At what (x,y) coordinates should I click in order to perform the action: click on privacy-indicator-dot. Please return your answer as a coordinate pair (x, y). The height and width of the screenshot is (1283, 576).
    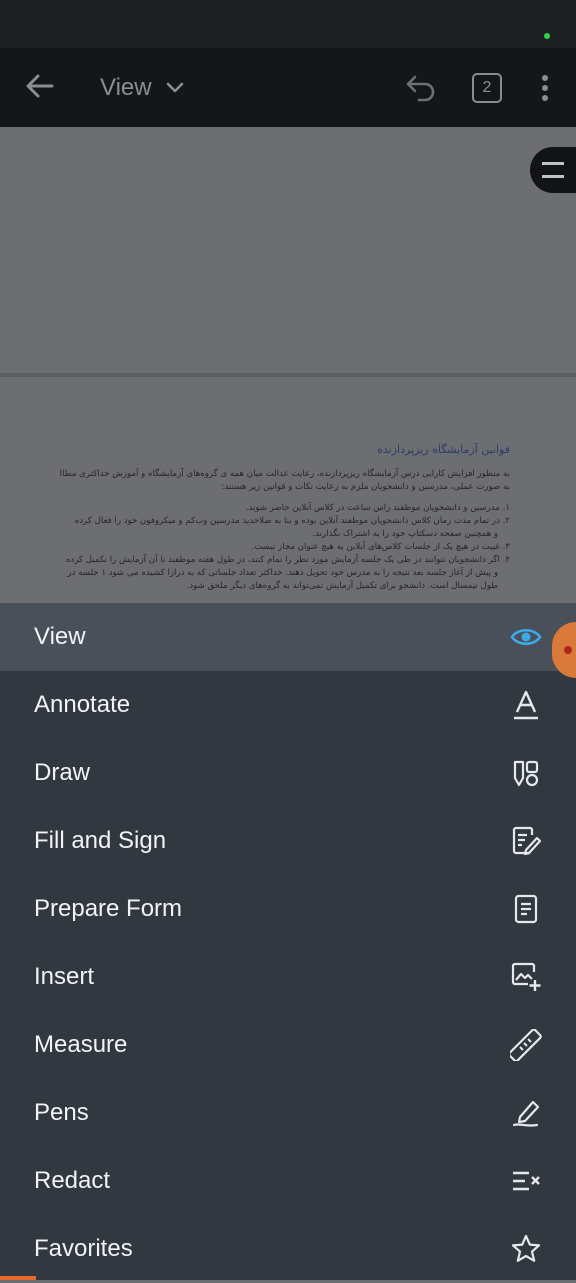
    Looking at the image, I should click on (547, 36).